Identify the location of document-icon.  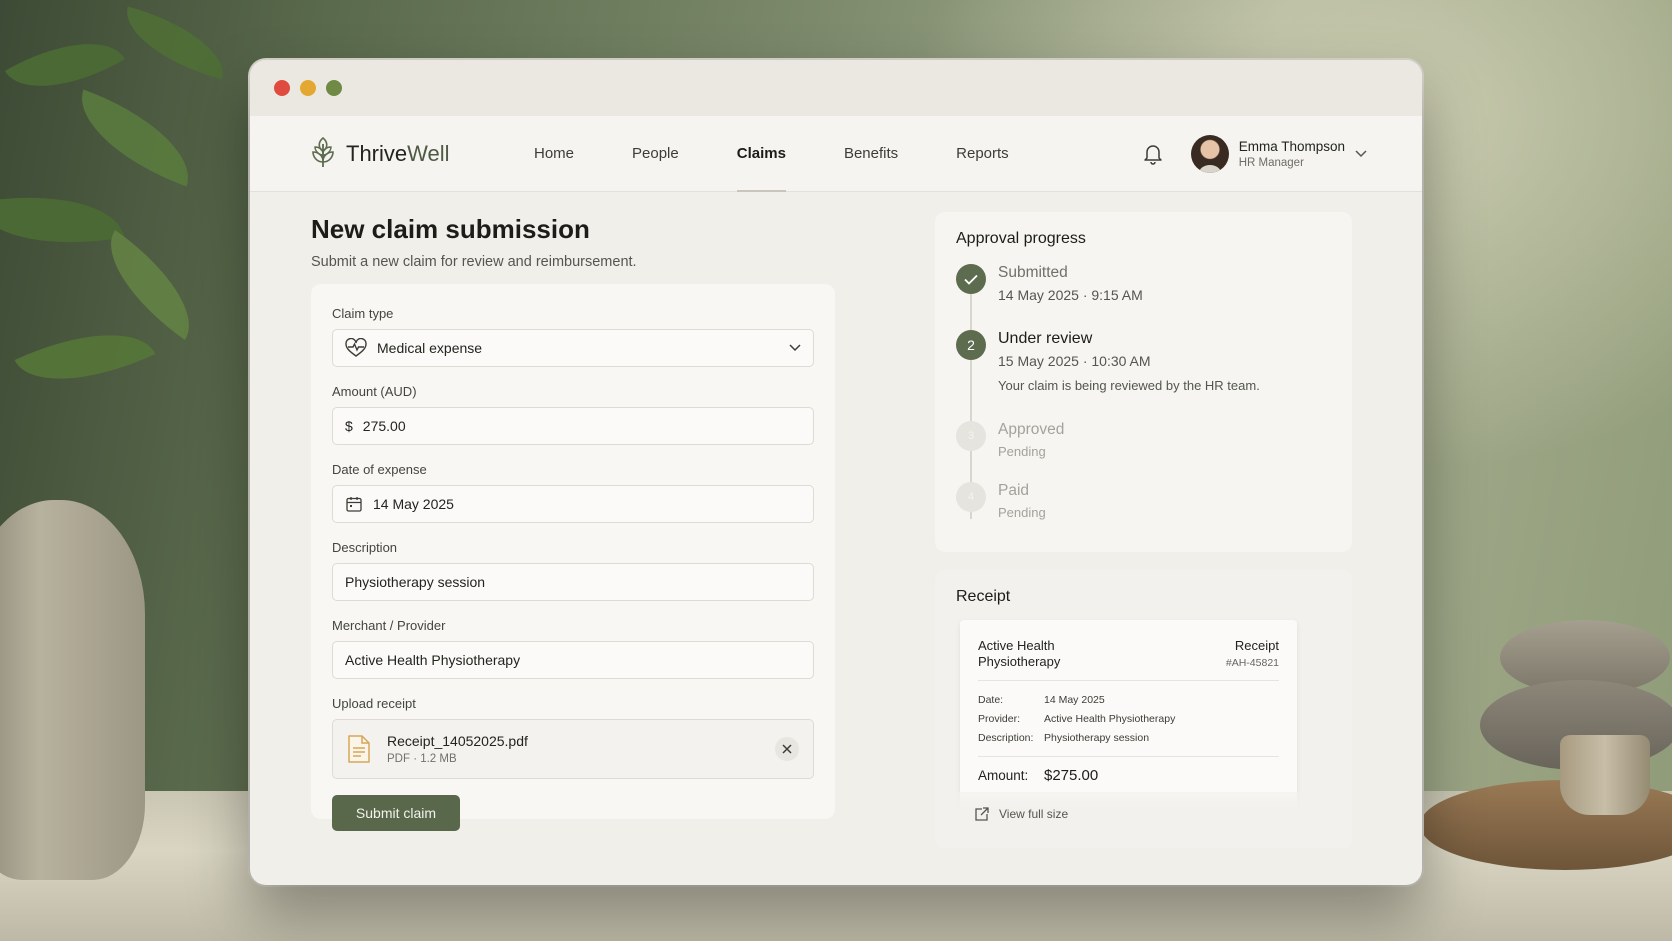
(359, 749).